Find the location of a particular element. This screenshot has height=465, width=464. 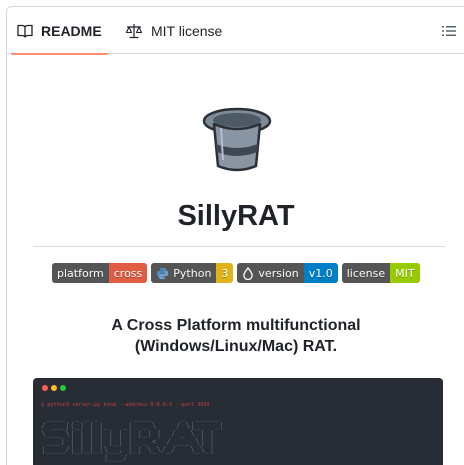

badge-platform: platform cross is located at coordinates (100, 273).